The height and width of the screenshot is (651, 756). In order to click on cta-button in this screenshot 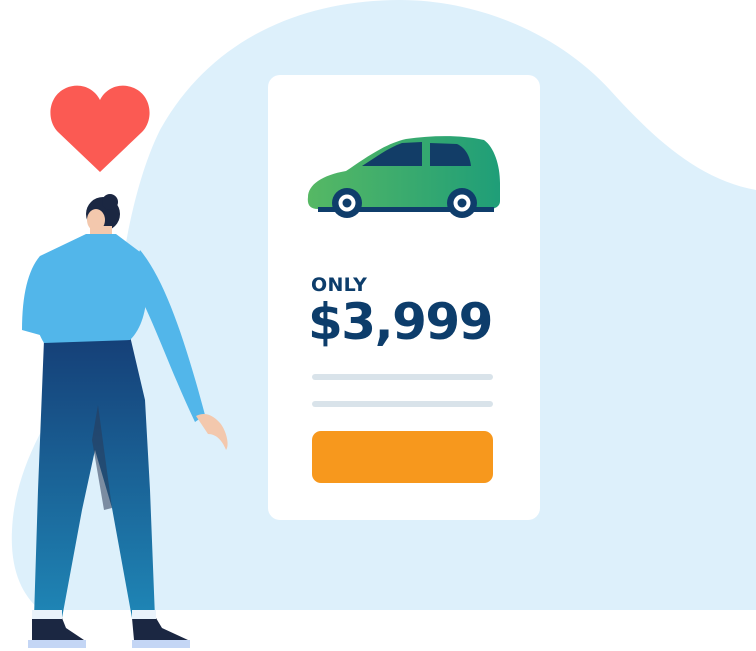, I will do `click(402, 457)`.